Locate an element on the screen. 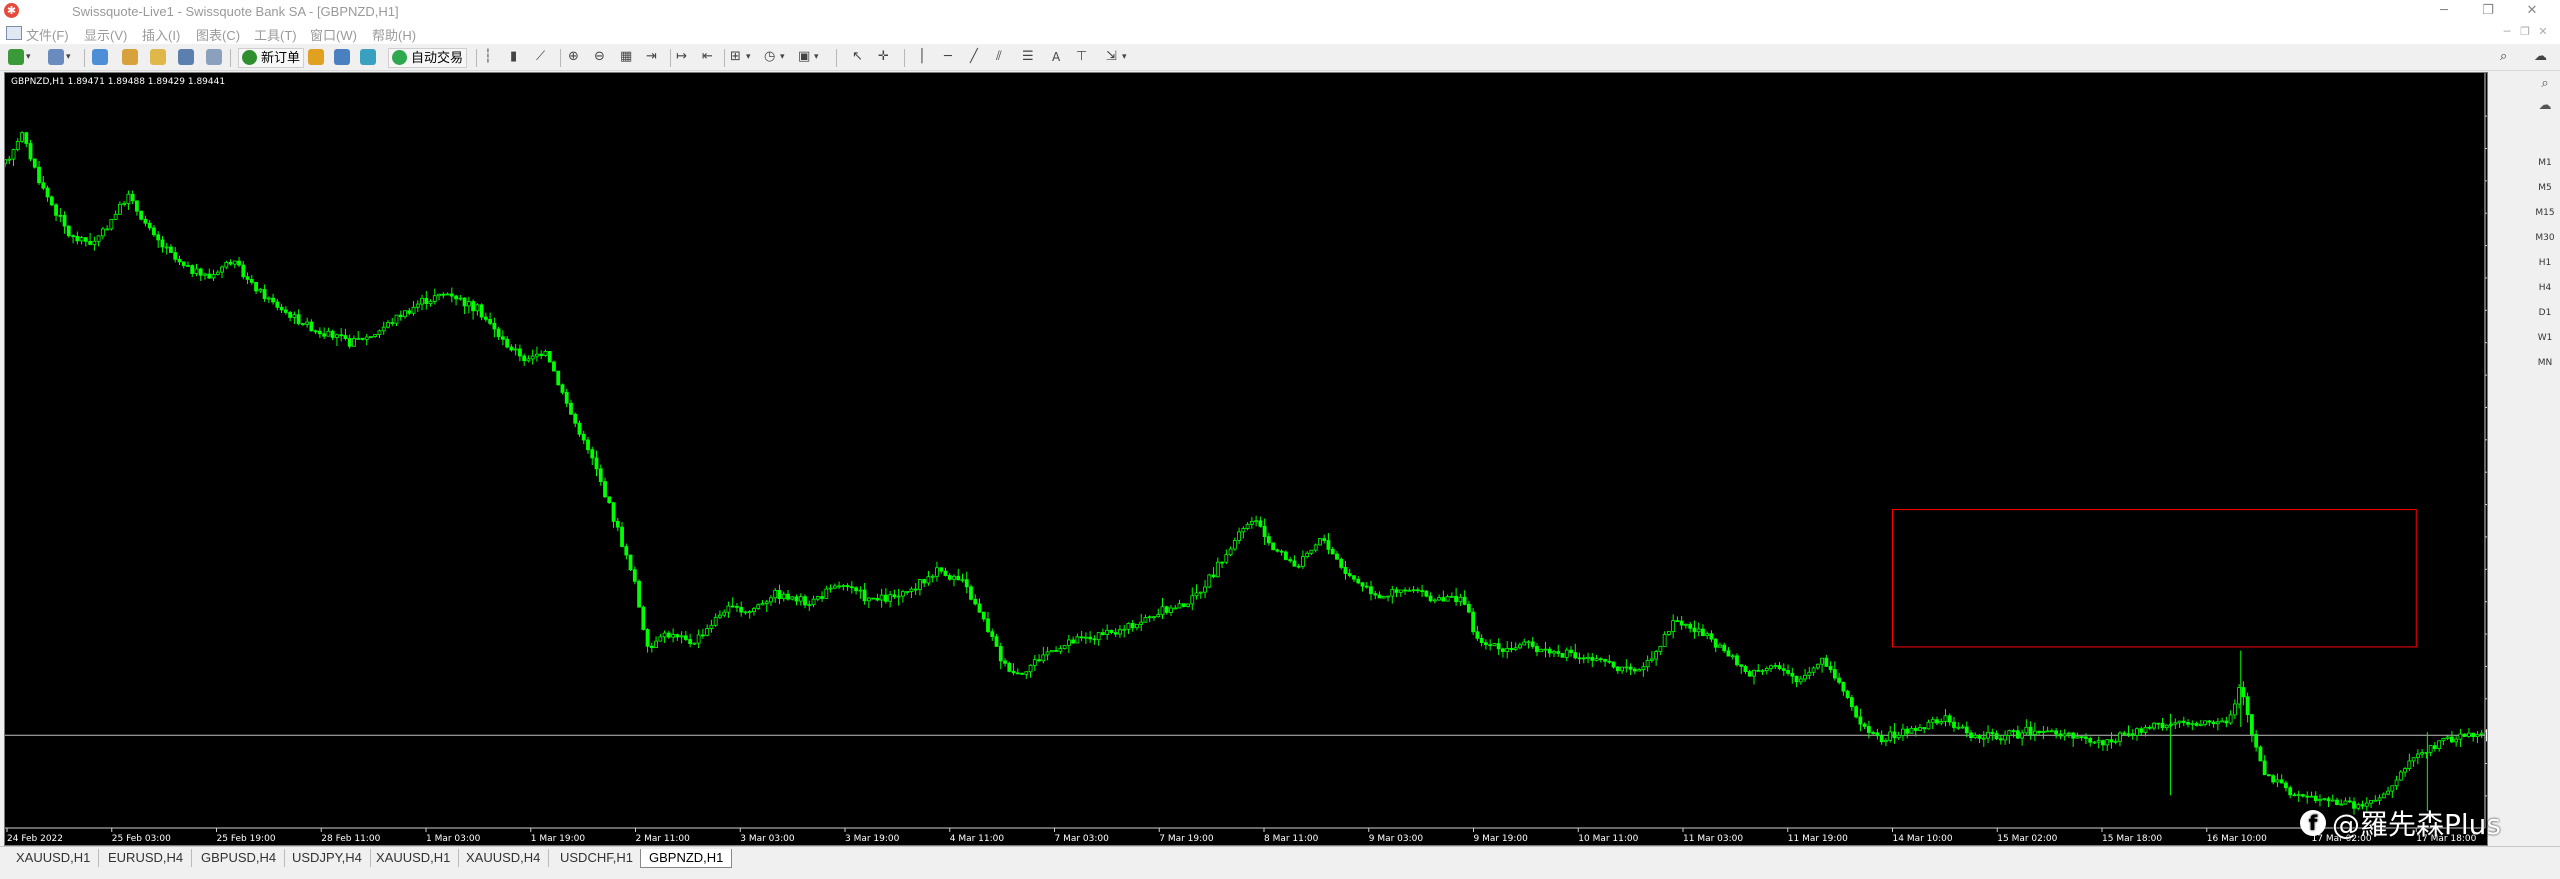 This screenshot has width=2560, height=879. menu-help: 帮助(H) is located at coordinates (394, 34).